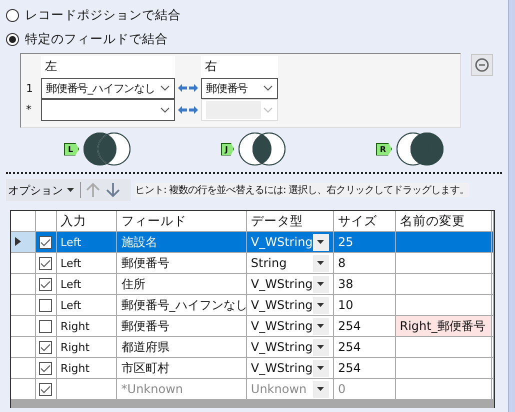 The image size is (515, 412). I want to click on table-cell: 10, so click(346, 305).